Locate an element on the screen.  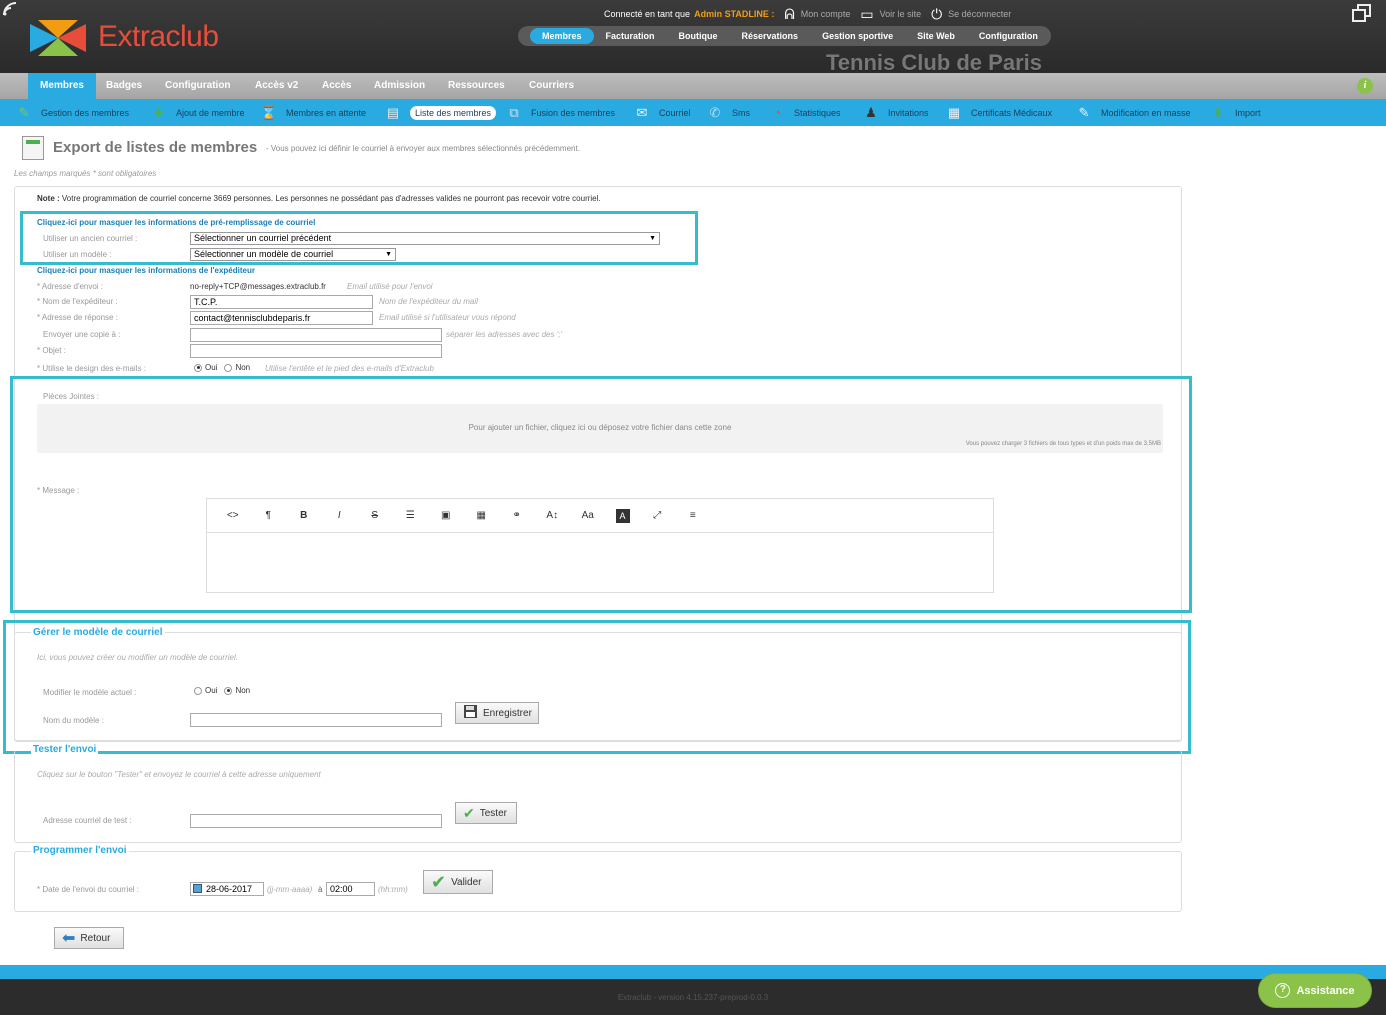
message-editor: <> ¶ B I S ☰ ▣ ▦ ⚭ A↕ Aa A ⤢ ≡ is located at coordinates (600, 545).